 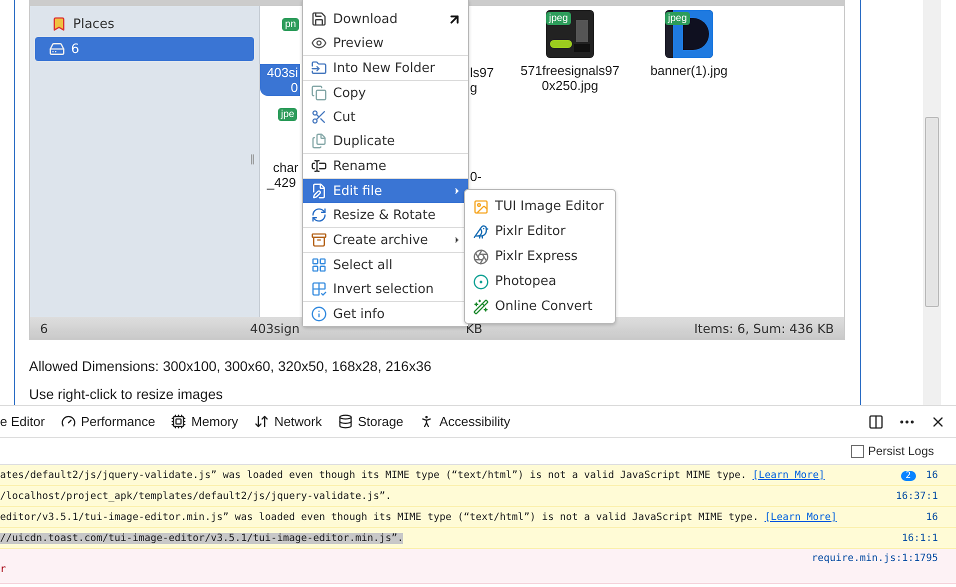 I want to click on menu-item: Into New Folder, so click(x=385, y=68).